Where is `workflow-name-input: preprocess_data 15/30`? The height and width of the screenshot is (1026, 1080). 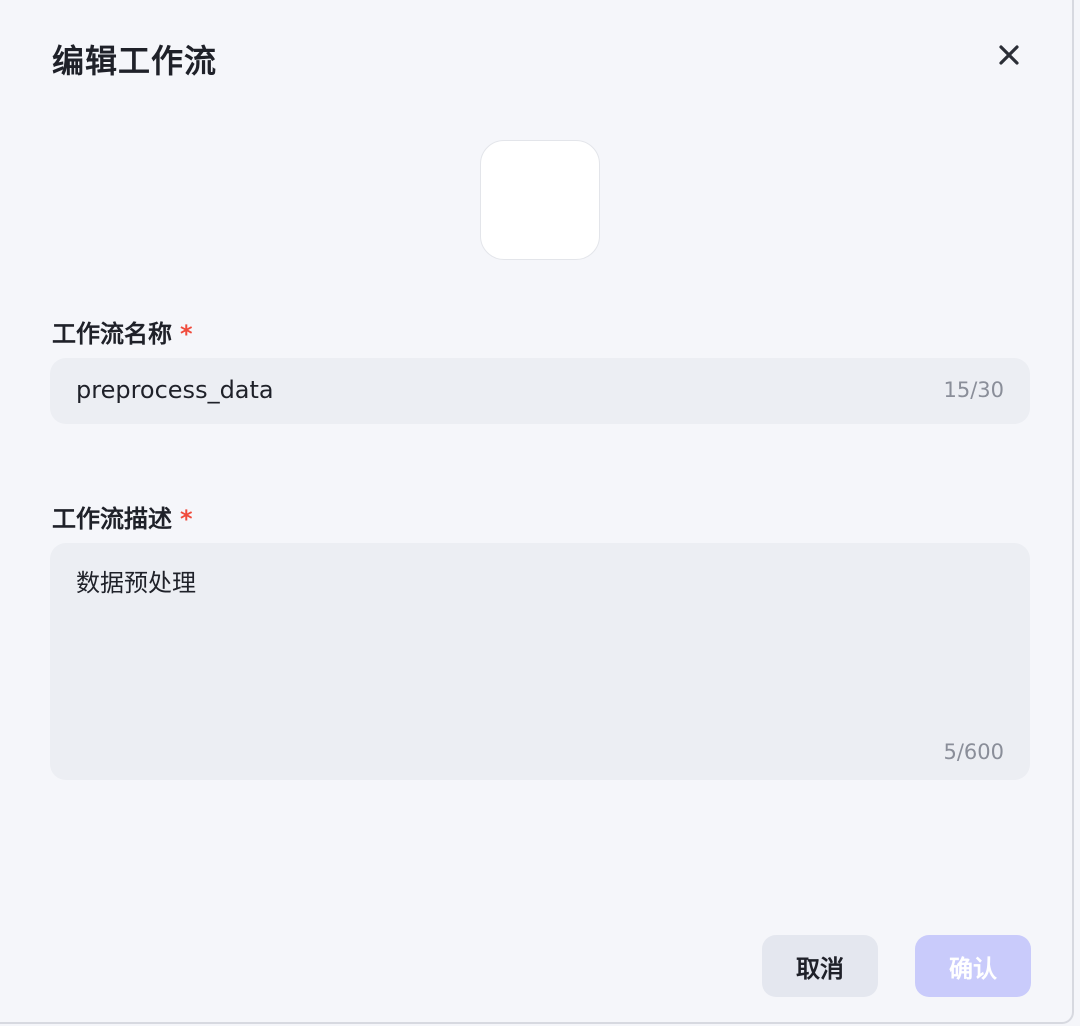
workflow-name-input: preprocess_data 15/30 is located at coordinates (540, 391).